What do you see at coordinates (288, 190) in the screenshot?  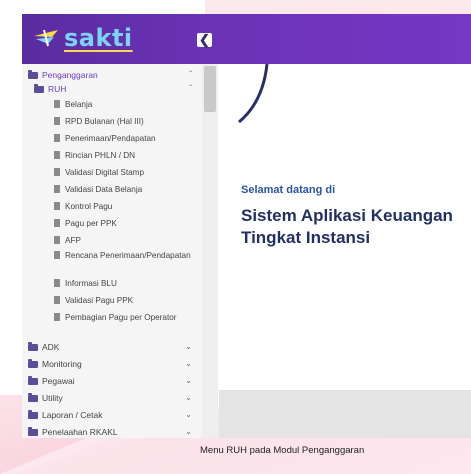 I see `welcome-text: Selamat datang di` at bounding box center [288, 190].